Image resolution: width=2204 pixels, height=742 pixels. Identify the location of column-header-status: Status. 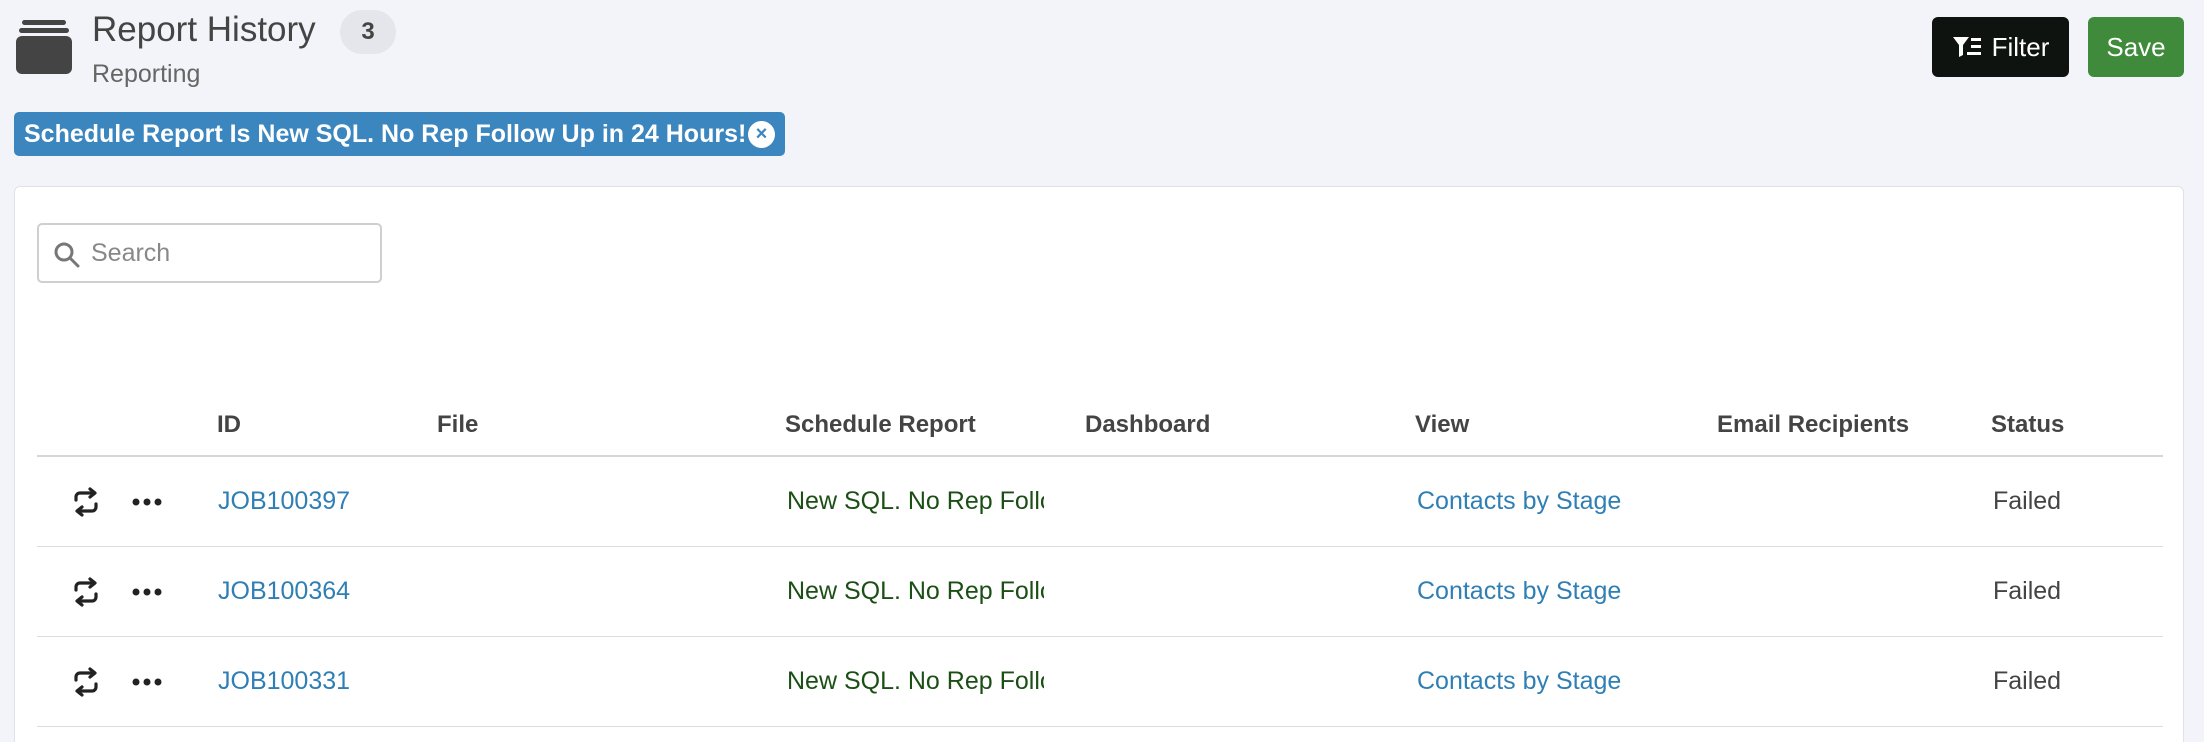
(2027, 425).